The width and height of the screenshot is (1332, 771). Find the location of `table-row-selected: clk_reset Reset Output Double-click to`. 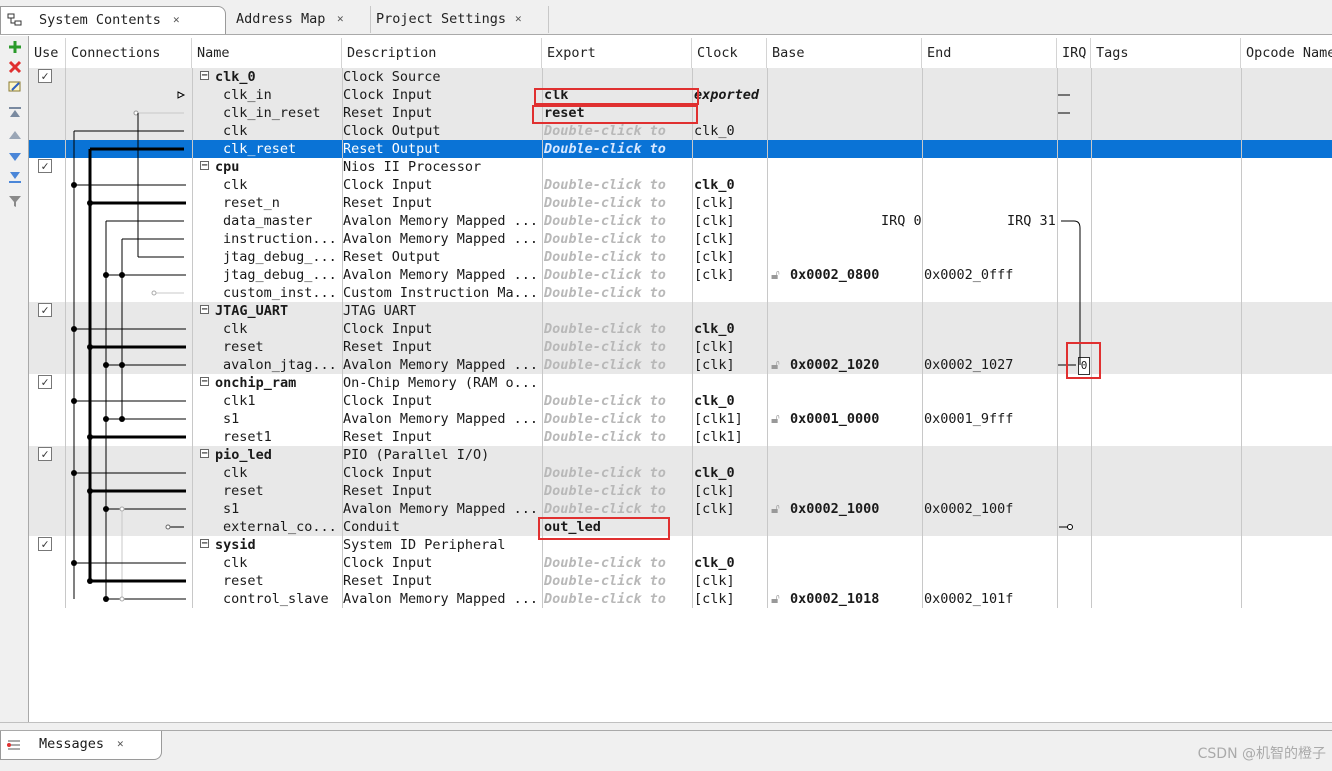

table-row-selected: clk_reset Reset Output Double-click to is located at coordinates (680, 149).